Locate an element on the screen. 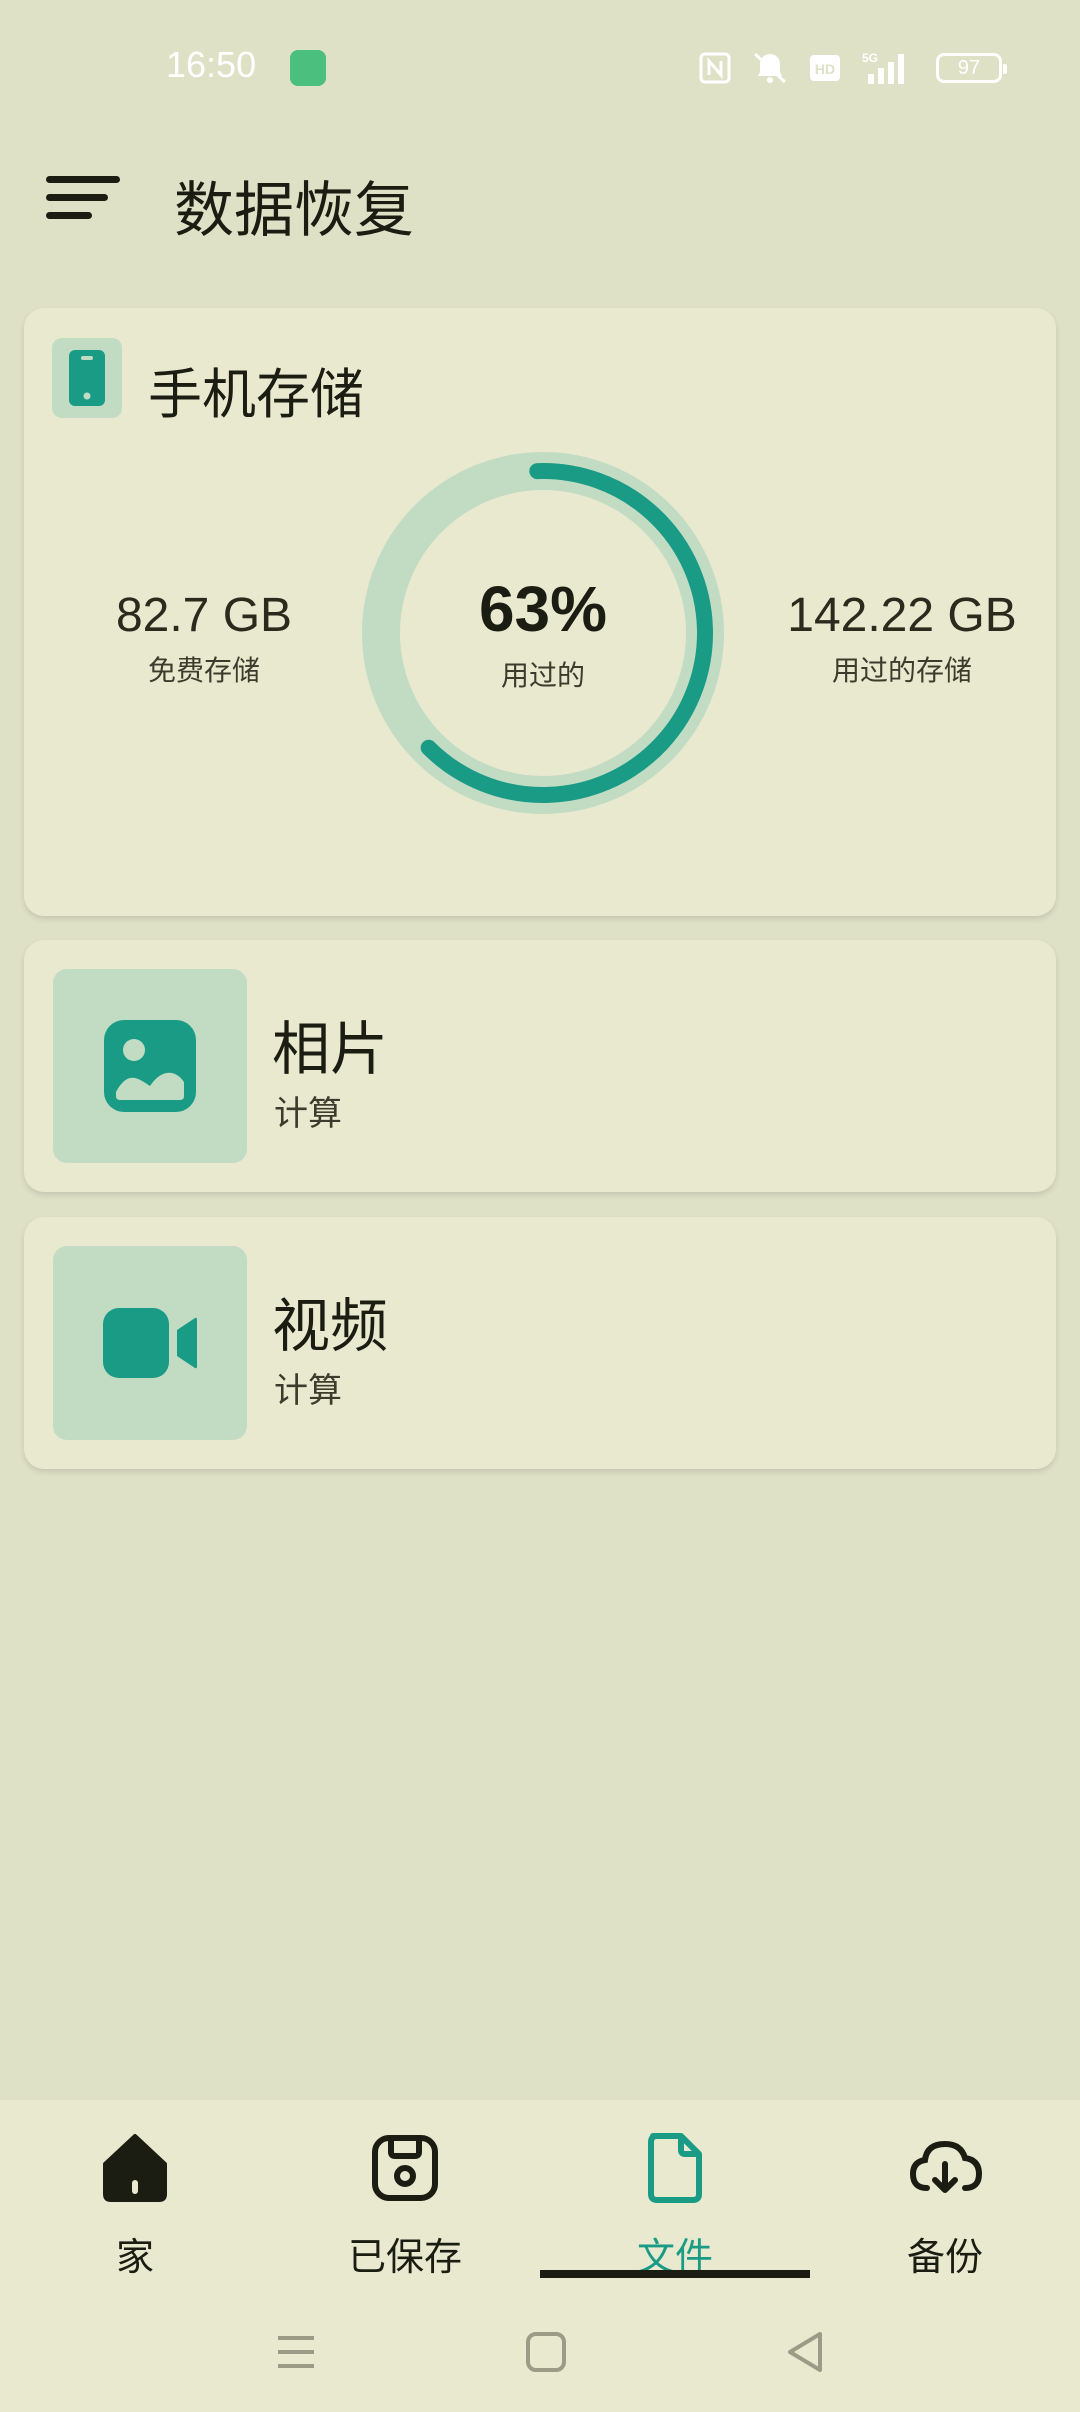 The image size is (1080, 2412). status-time: 16:50 is located at coordinates (211, 64).